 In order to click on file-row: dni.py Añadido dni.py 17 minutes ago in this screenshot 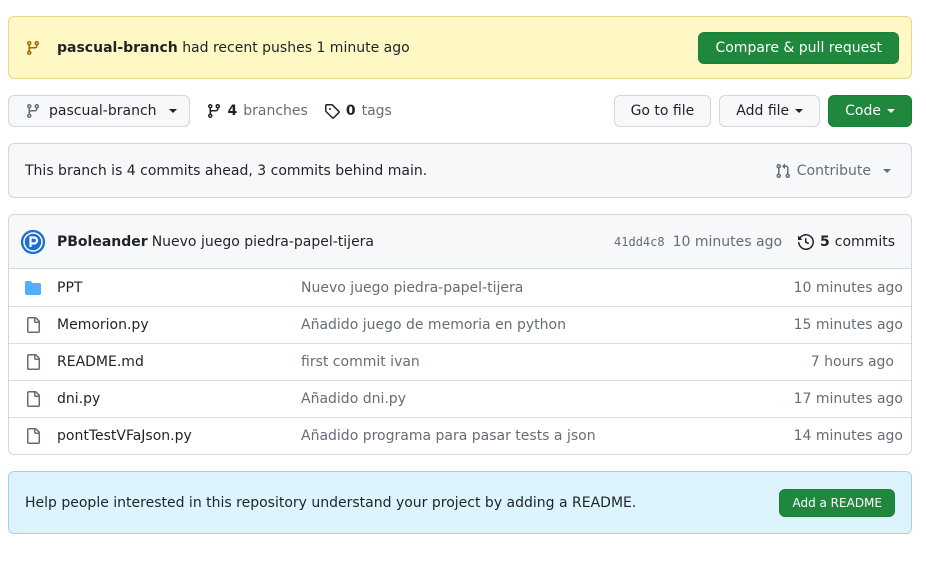, I will do `click(460, 398)`.